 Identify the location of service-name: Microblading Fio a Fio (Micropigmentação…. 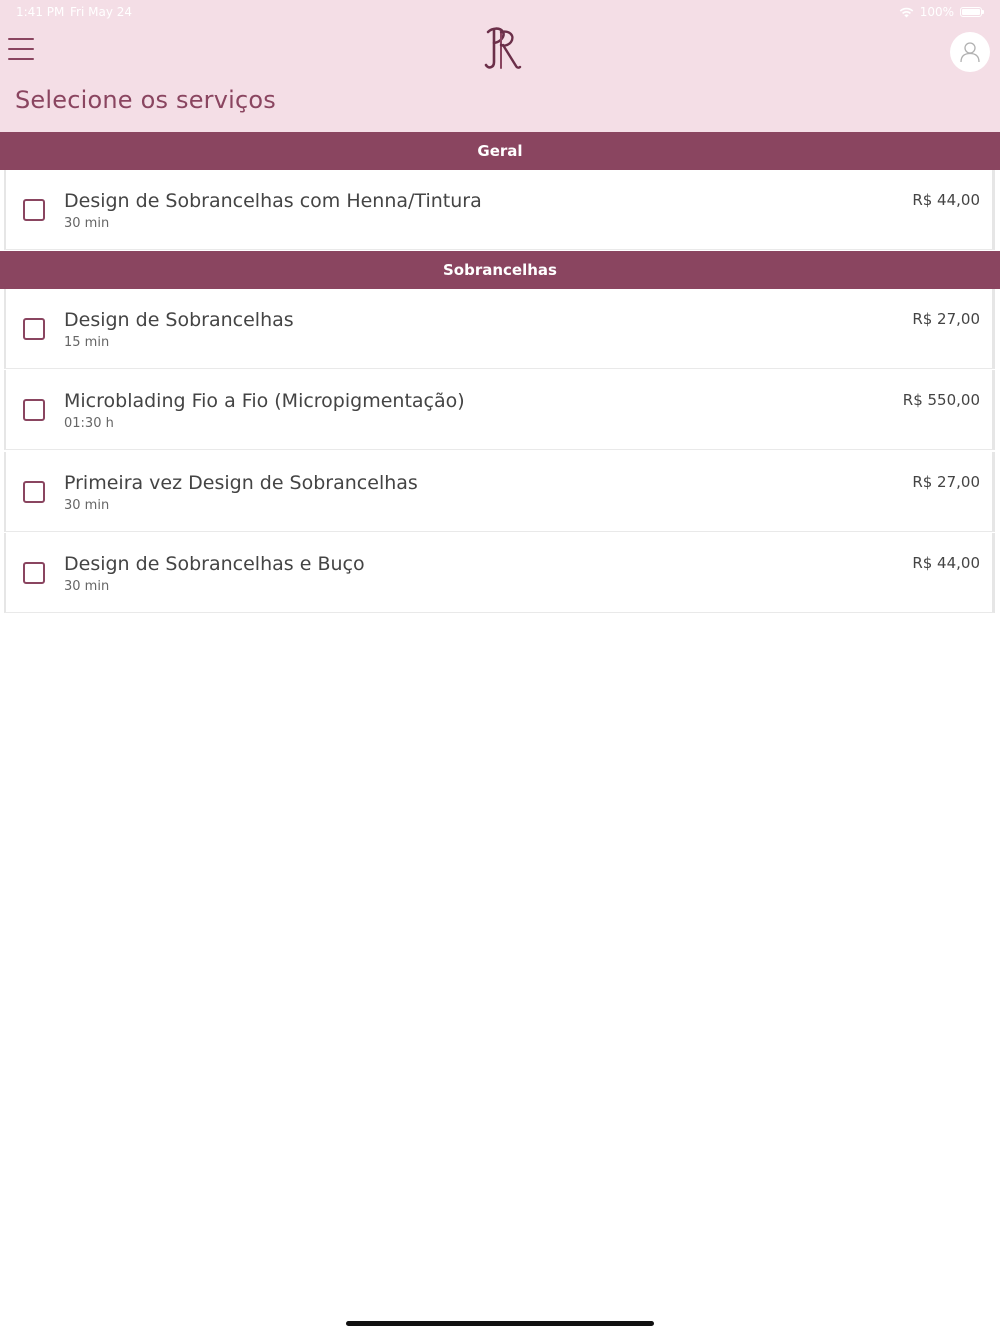
(264, 401).